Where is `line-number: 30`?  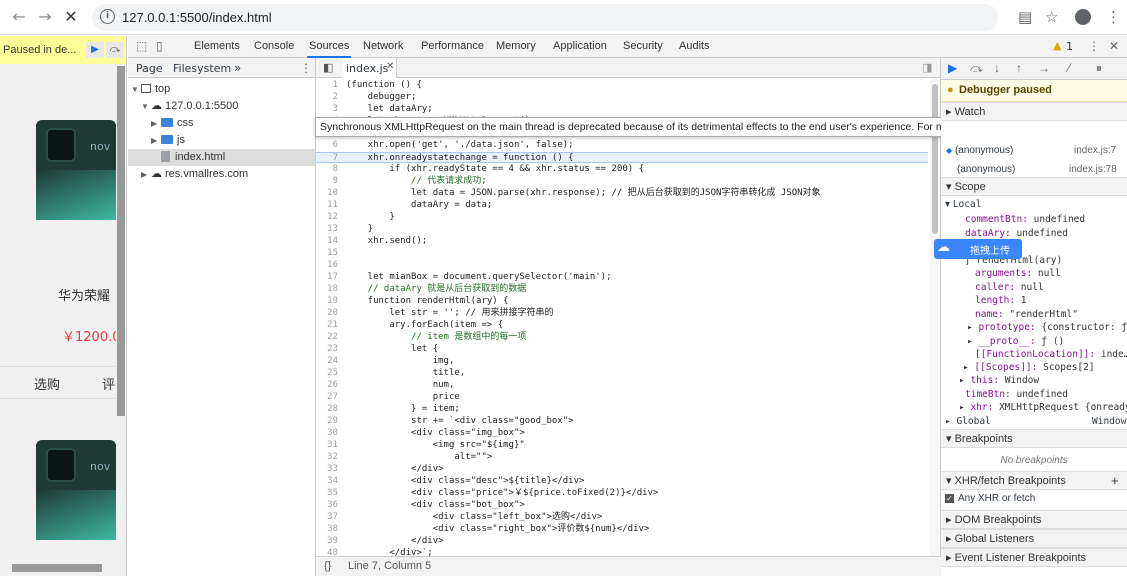 line-number: 30 is located at coordinates (327, 433).